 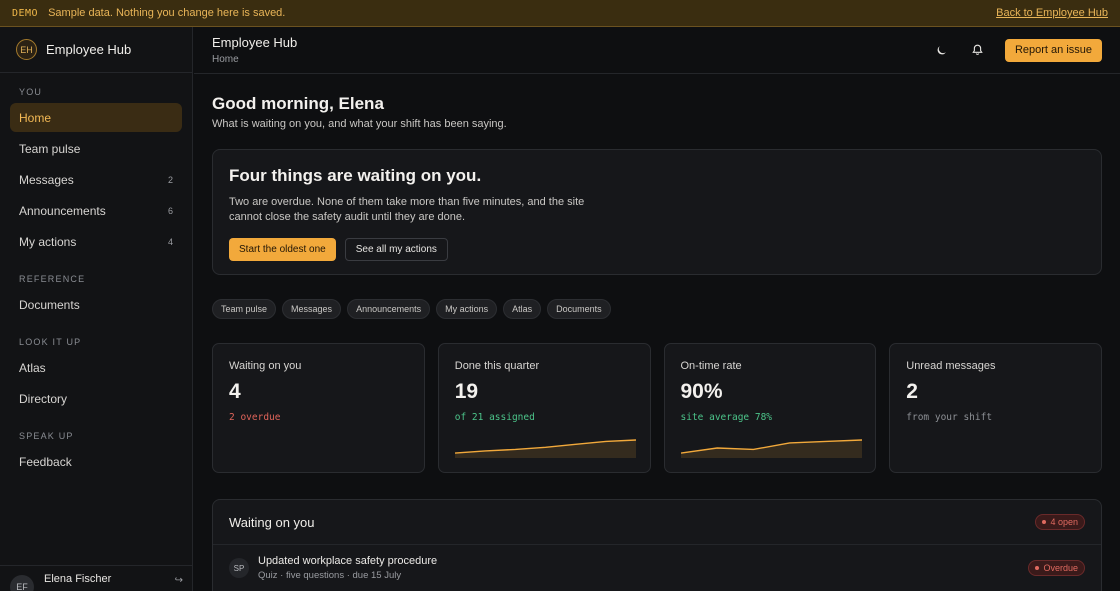 I want to click on stat-note: site average 78%, so click(x=726, y=417).